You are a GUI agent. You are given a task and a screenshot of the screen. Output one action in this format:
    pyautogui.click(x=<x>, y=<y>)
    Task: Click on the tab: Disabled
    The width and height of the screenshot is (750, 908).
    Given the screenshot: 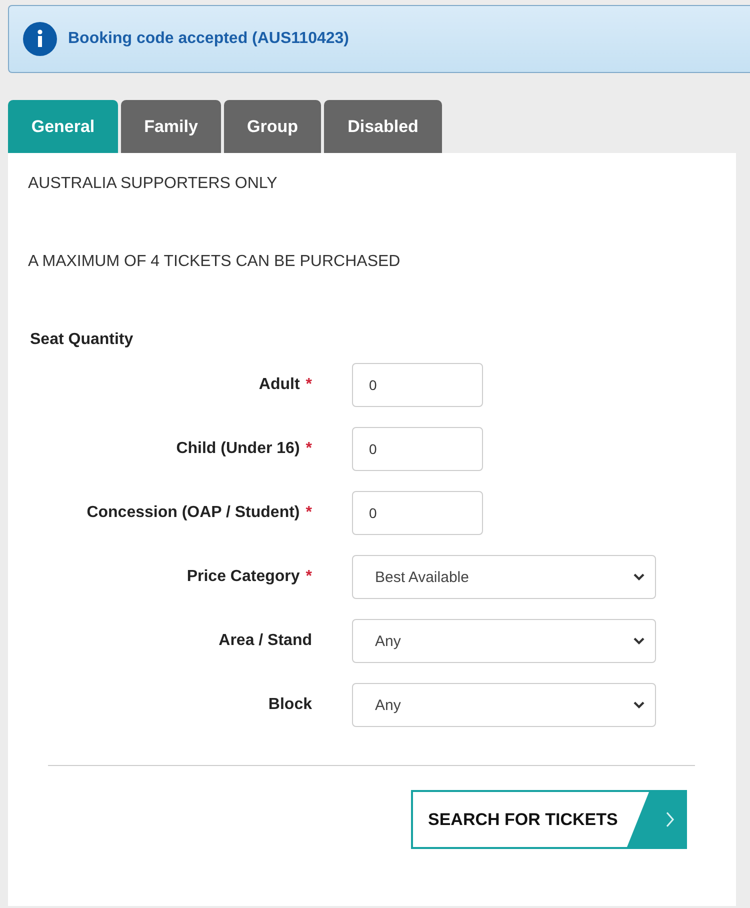 What is the action you would take?
    pyautogui.click(x=383, y=126)
    